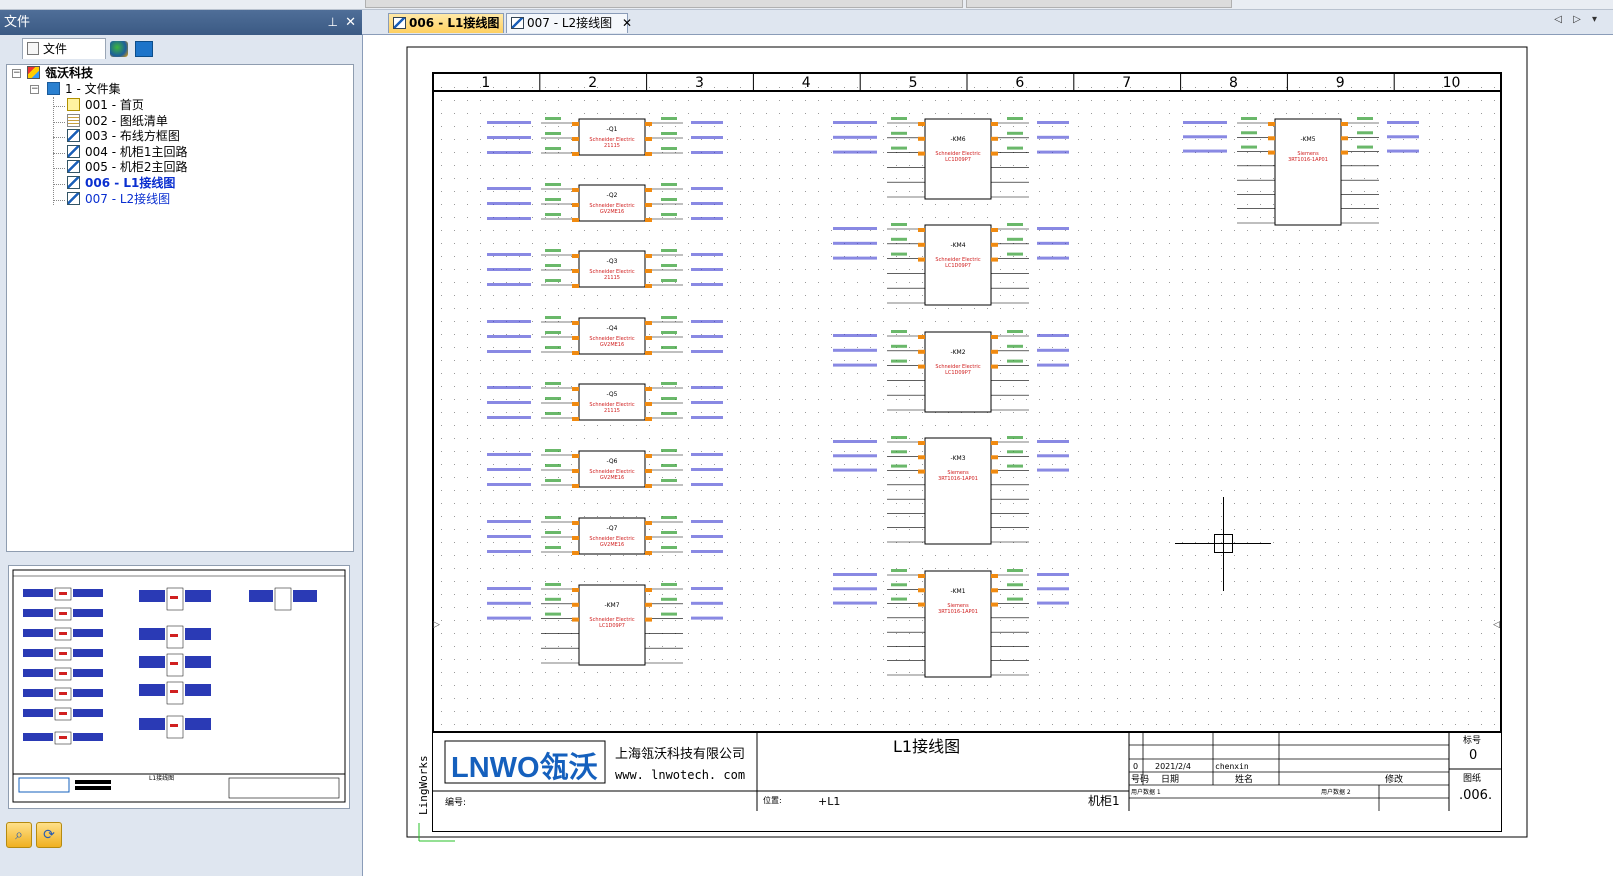 This screenshot has width=1613, height=876. Describe the element at coordinates (144, 49) in the screenshot. I see `tab-sheets-icon` at that location.